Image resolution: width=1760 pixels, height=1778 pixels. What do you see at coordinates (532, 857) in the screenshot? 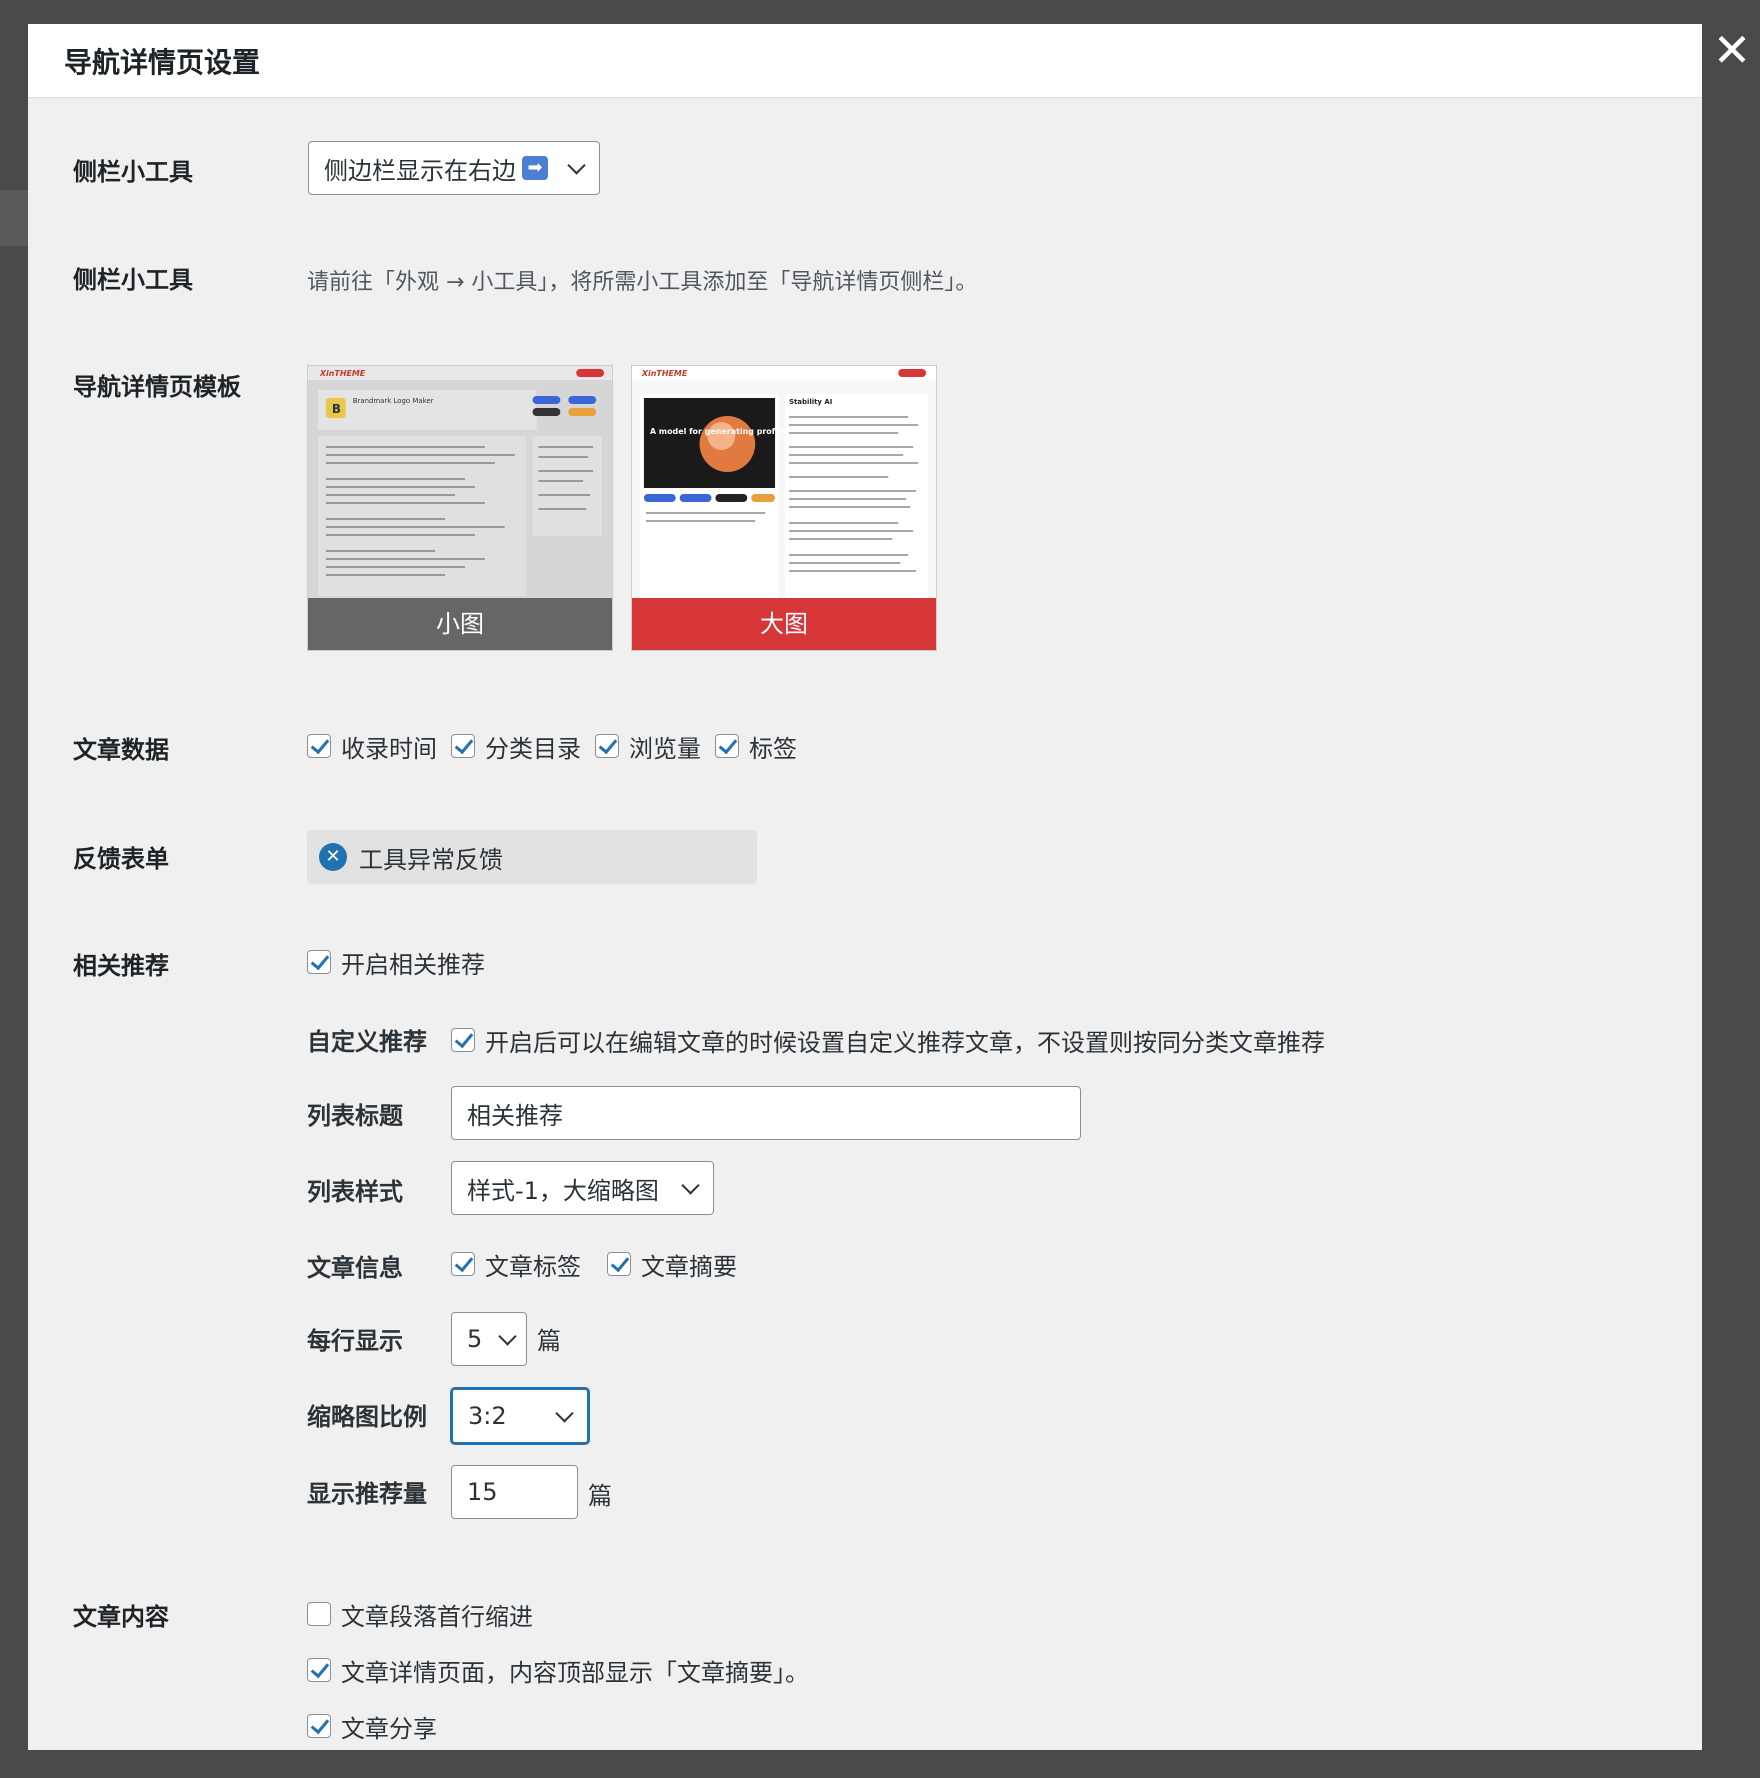
I see `feedback-form-tag: ✕ 工具异常反馈` at bounding box center [532, 857].